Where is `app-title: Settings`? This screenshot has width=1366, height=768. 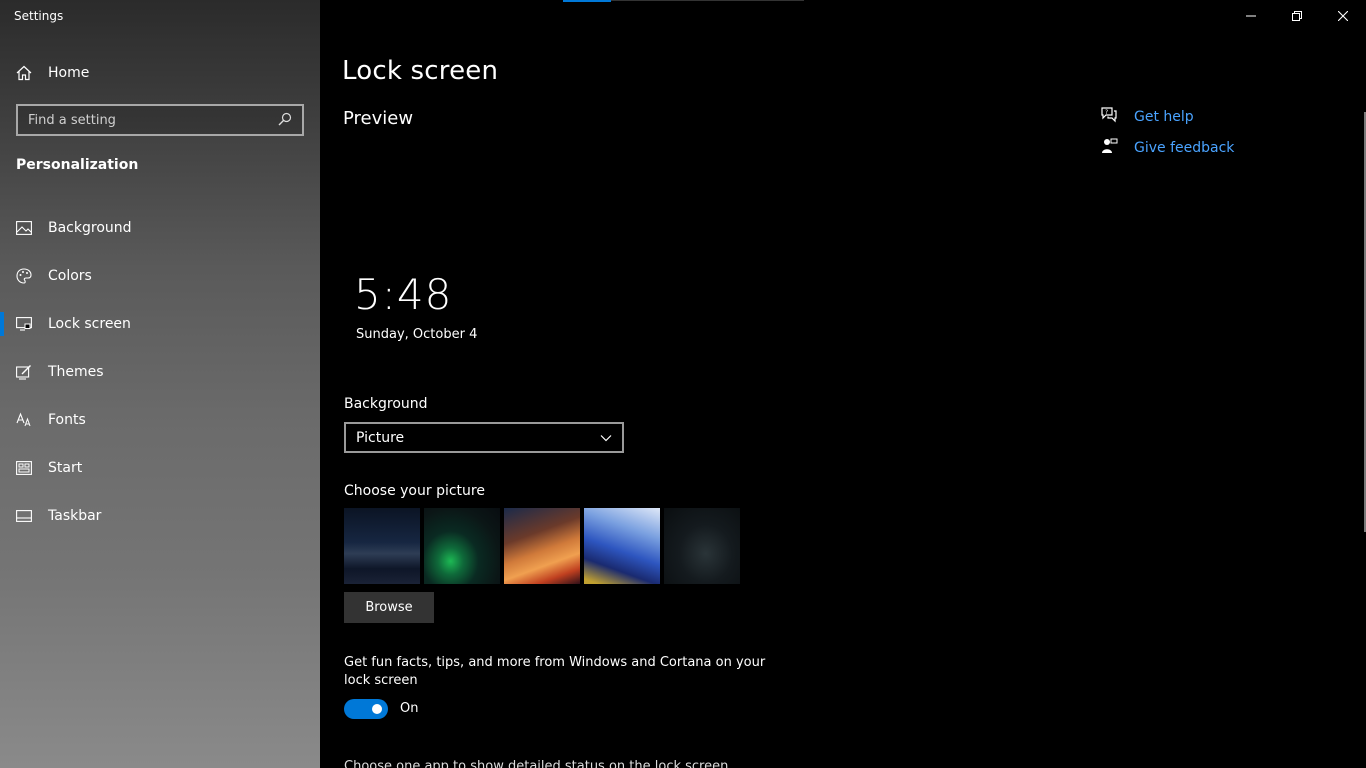 app-title: Settings is located at coordinates (39, 16).